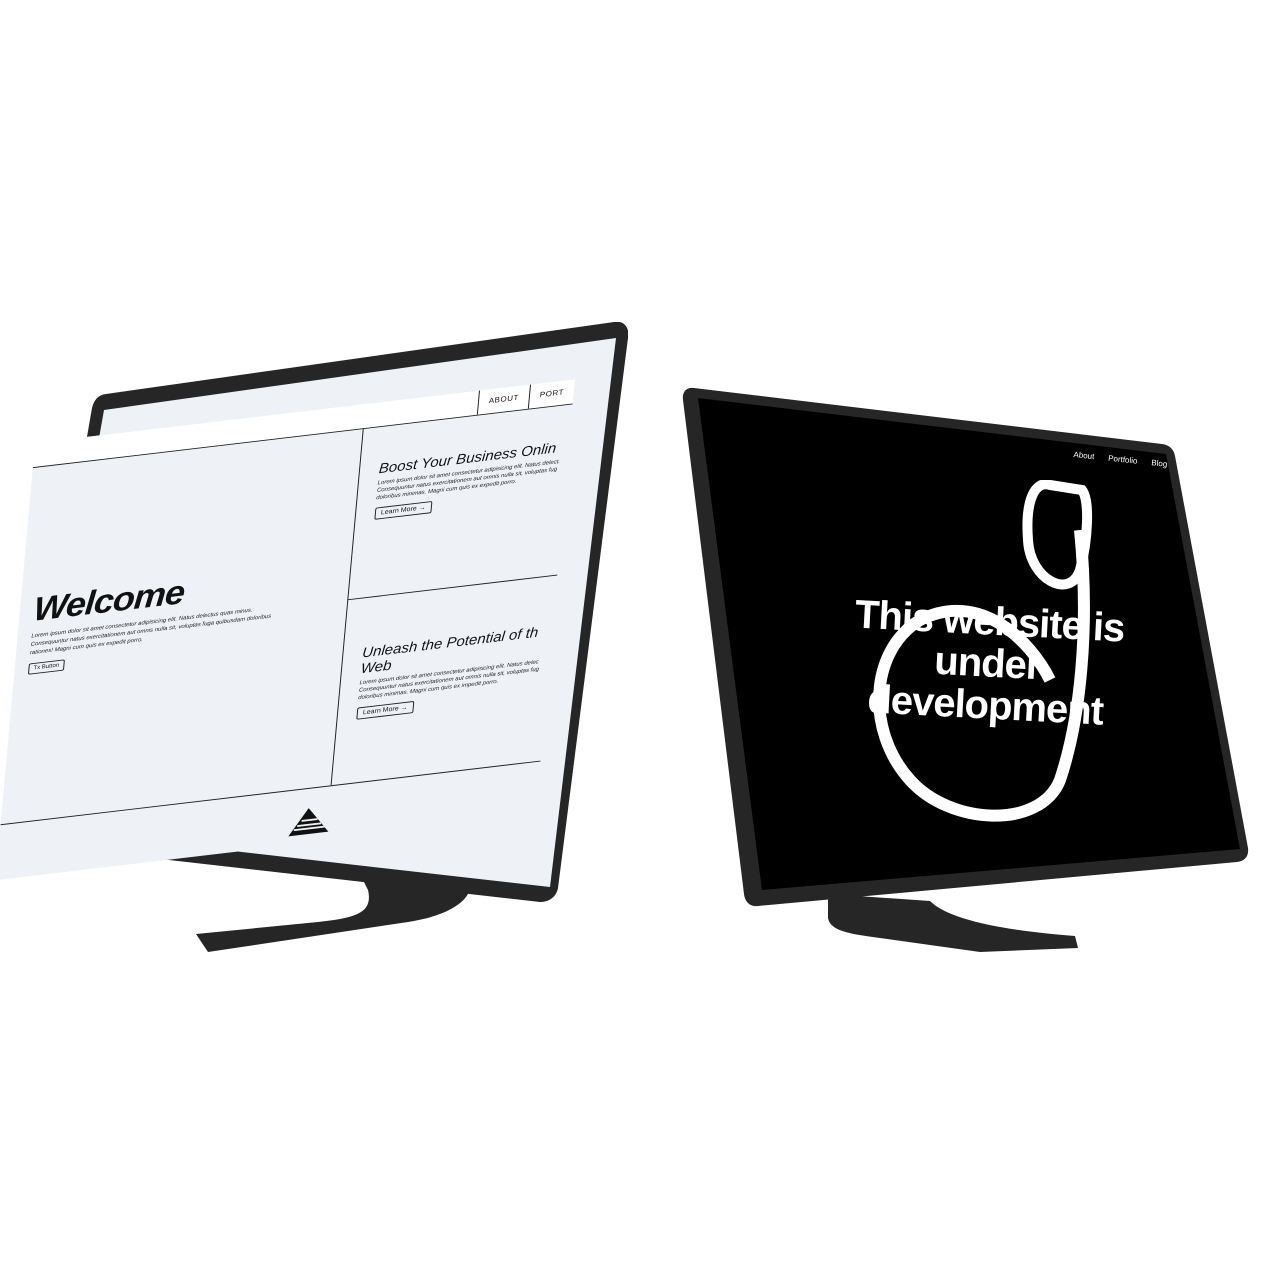 The height and width of the screenshot is (1280, 1280). I want to click on grid-divider-vertical, so click(347, 607).